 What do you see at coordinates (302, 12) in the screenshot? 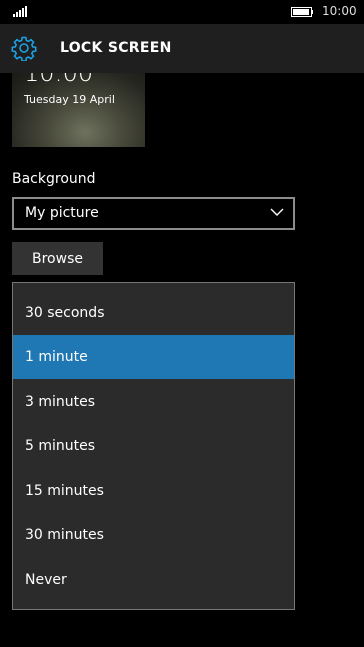
I see `battery-icon` at bounding box center [302, 12].